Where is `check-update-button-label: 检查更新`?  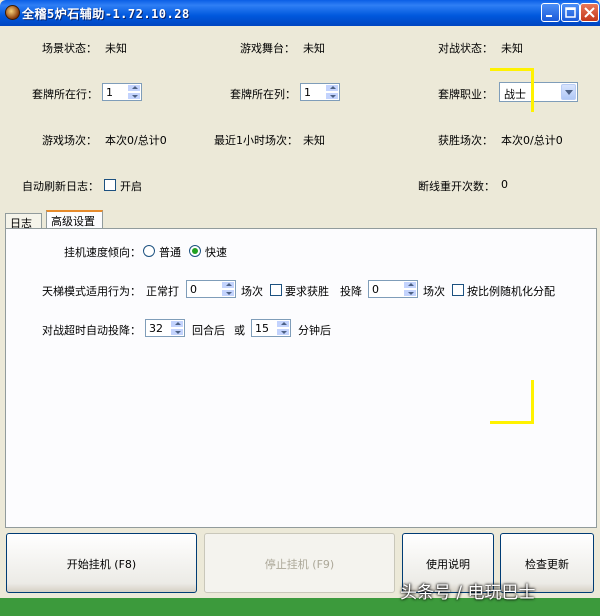 check-update-button-label: 检查更新 is located at coordinates (547, 564).